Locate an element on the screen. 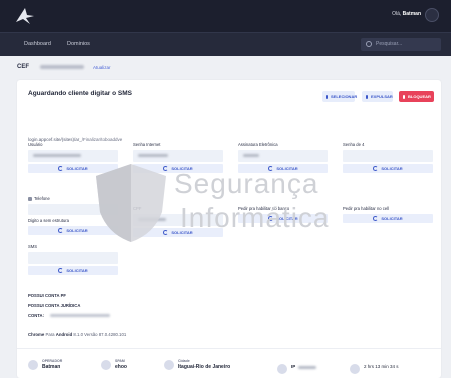 The height and width of the screenshot is (378, 451). block-label: BLOQUEAR is located at coordinates (419, 96).